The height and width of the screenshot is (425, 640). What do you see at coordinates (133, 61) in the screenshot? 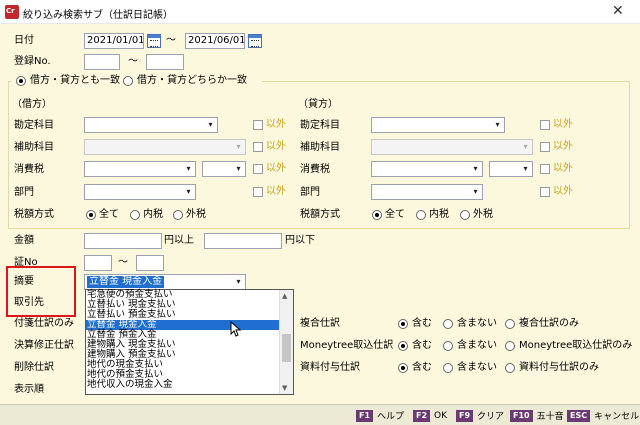
I see `reg-no-tilde: ～` at bounding box center [133, 61].